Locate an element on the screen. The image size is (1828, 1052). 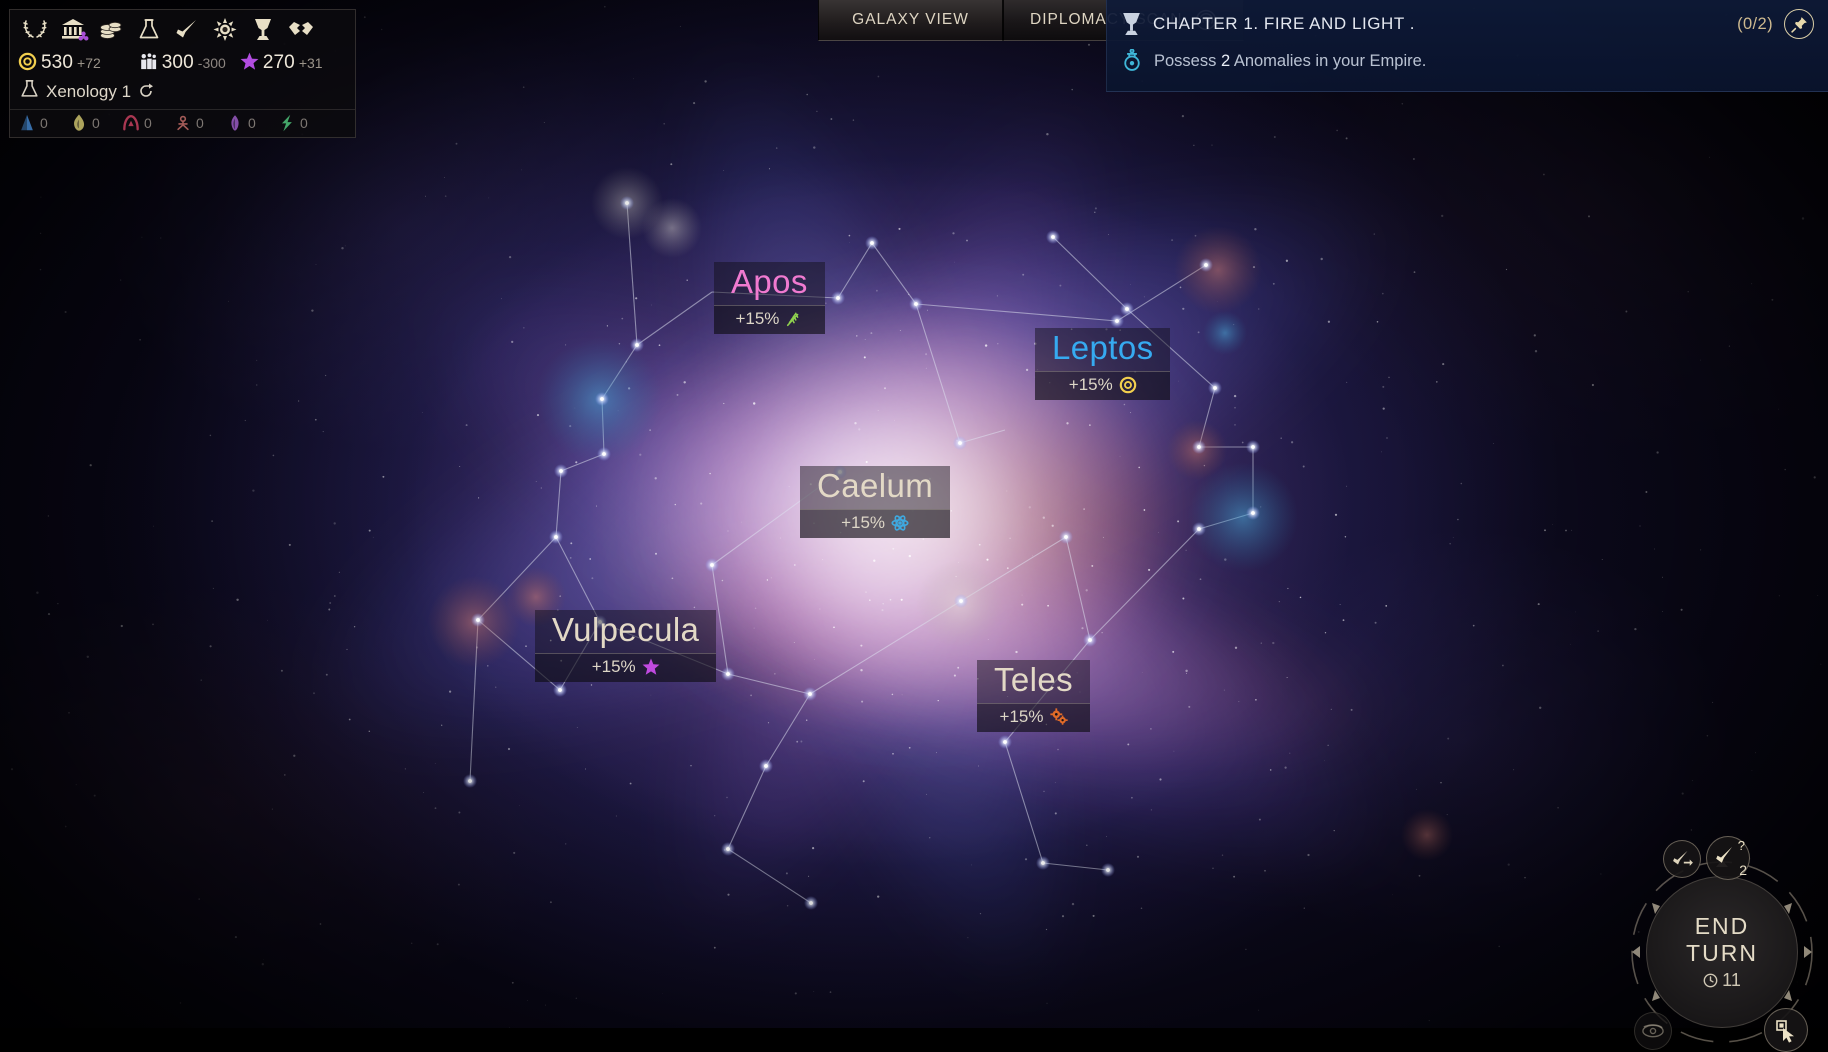
research-label: Xenology 1 is located at coordinates (89, 91).